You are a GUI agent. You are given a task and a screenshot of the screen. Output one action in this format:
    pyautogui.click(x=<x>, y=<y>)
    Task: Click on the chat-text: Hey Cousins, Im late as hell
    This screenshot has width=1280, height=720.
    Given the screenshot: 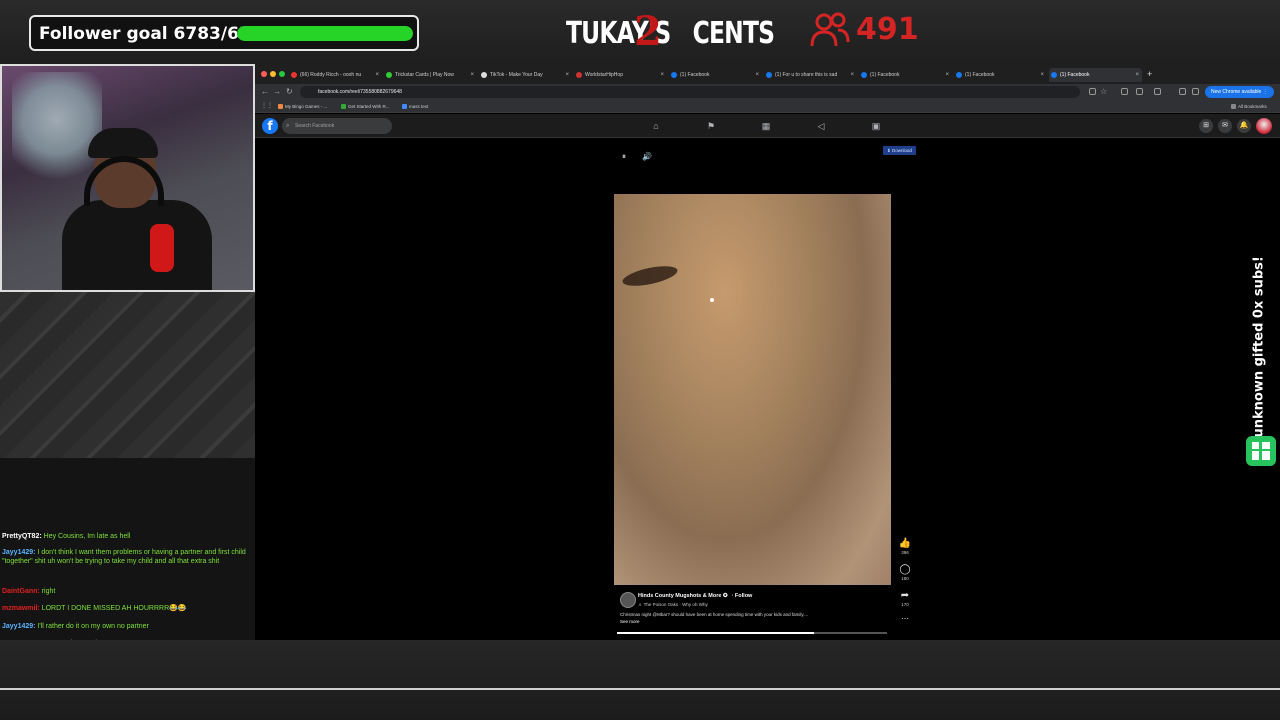 What is the action you would take?
    pyautogui.click(x=87, y=536)
    